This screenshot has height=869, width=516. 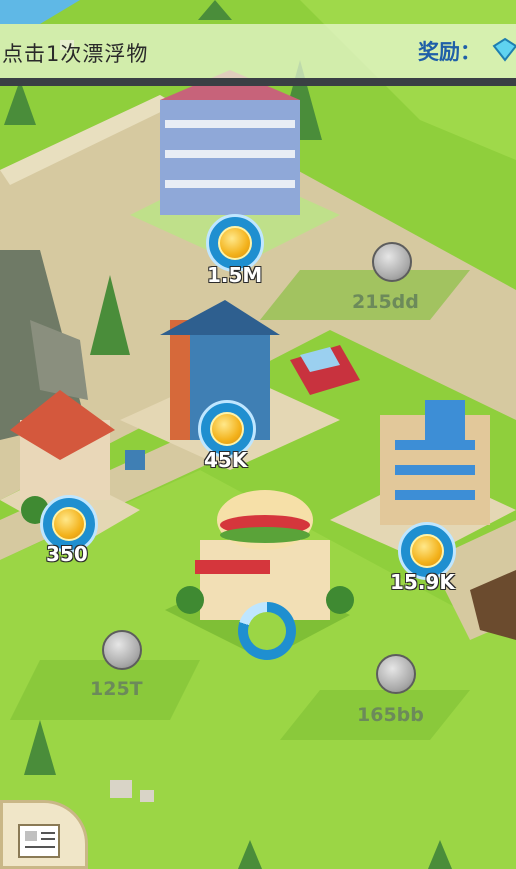 I want to click on reward-label: 奖励：, so click(x=449, y=52).